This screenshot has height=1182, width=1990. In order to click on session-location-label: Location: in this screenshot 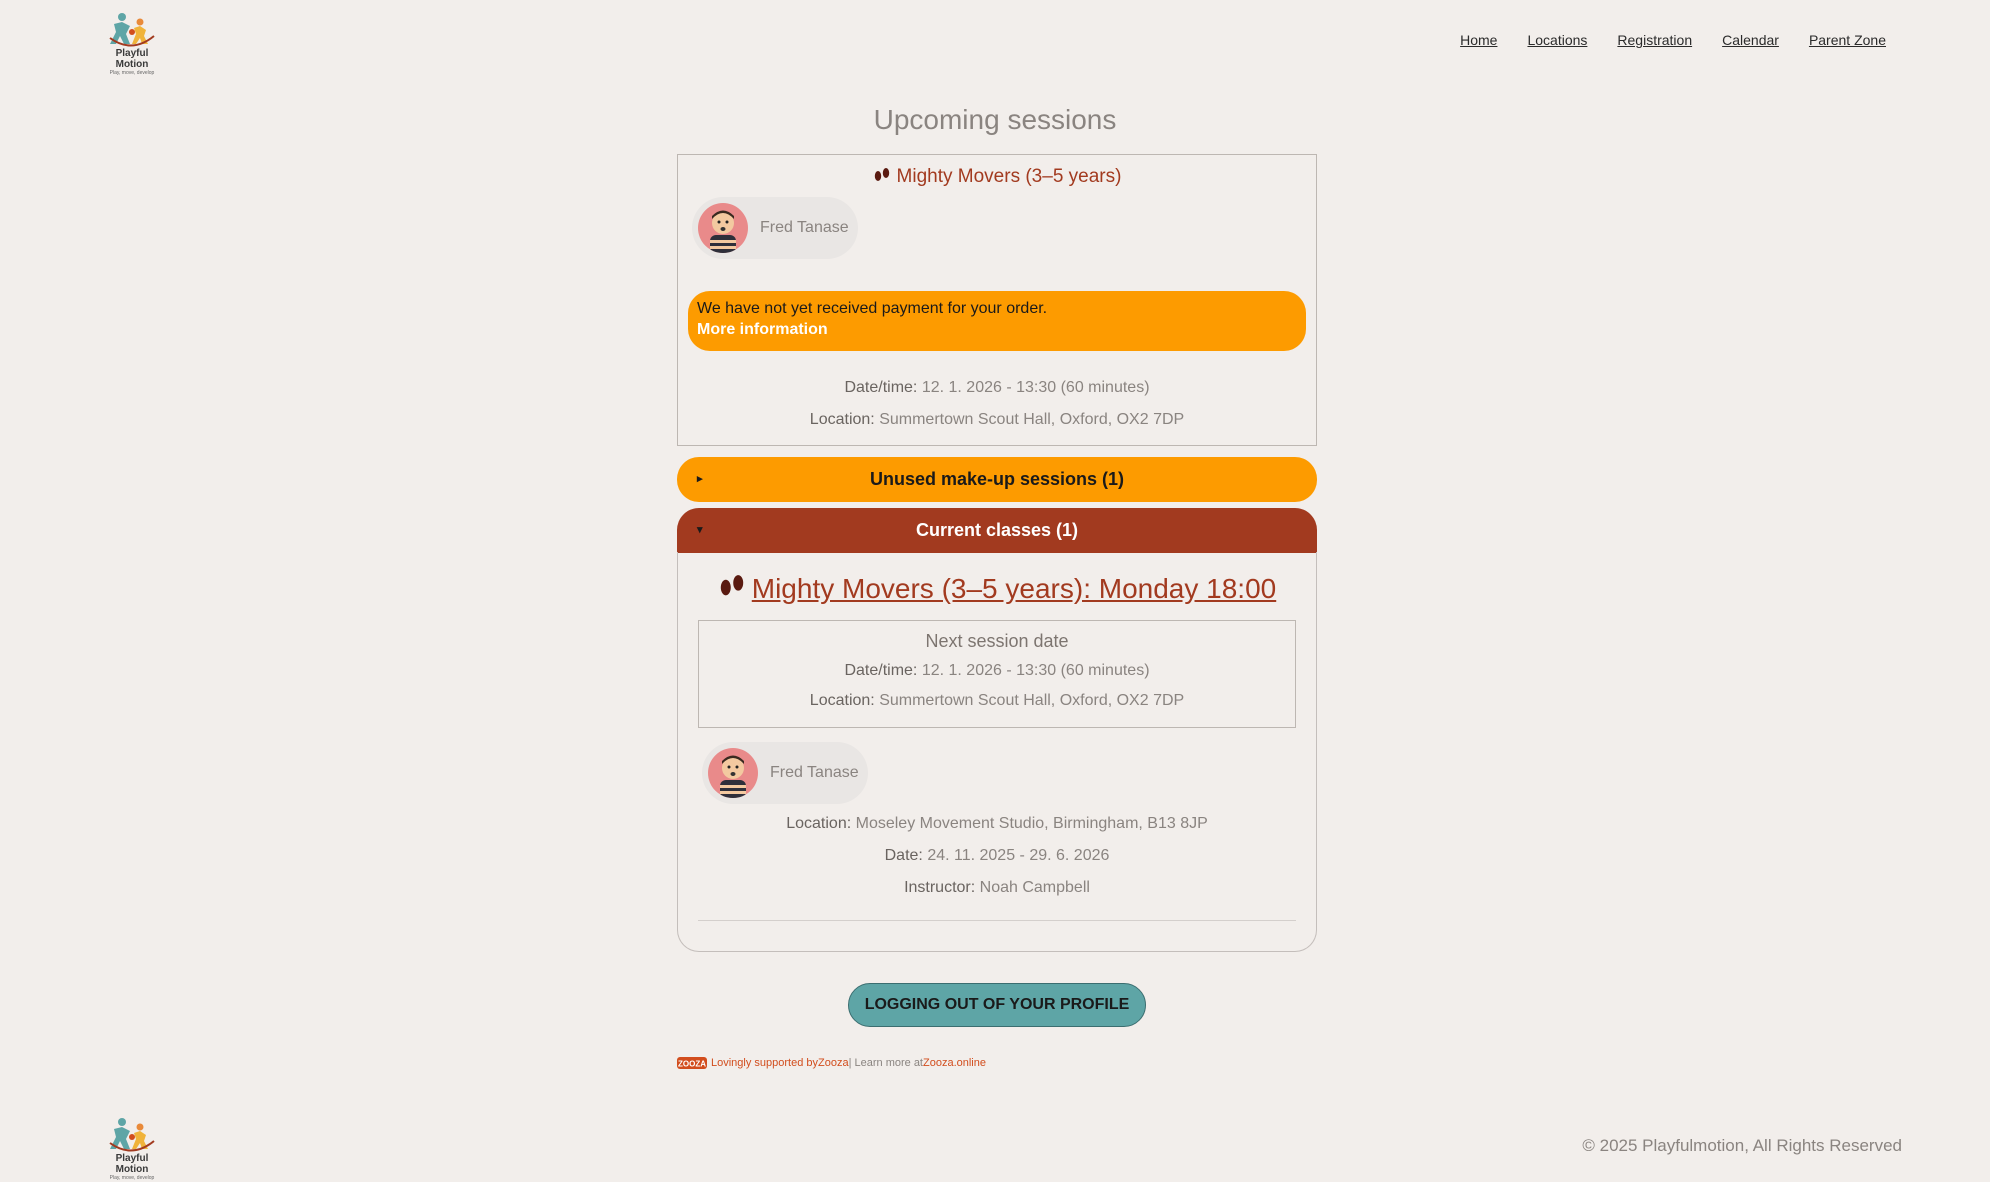, I will do `click(842, 419)`.